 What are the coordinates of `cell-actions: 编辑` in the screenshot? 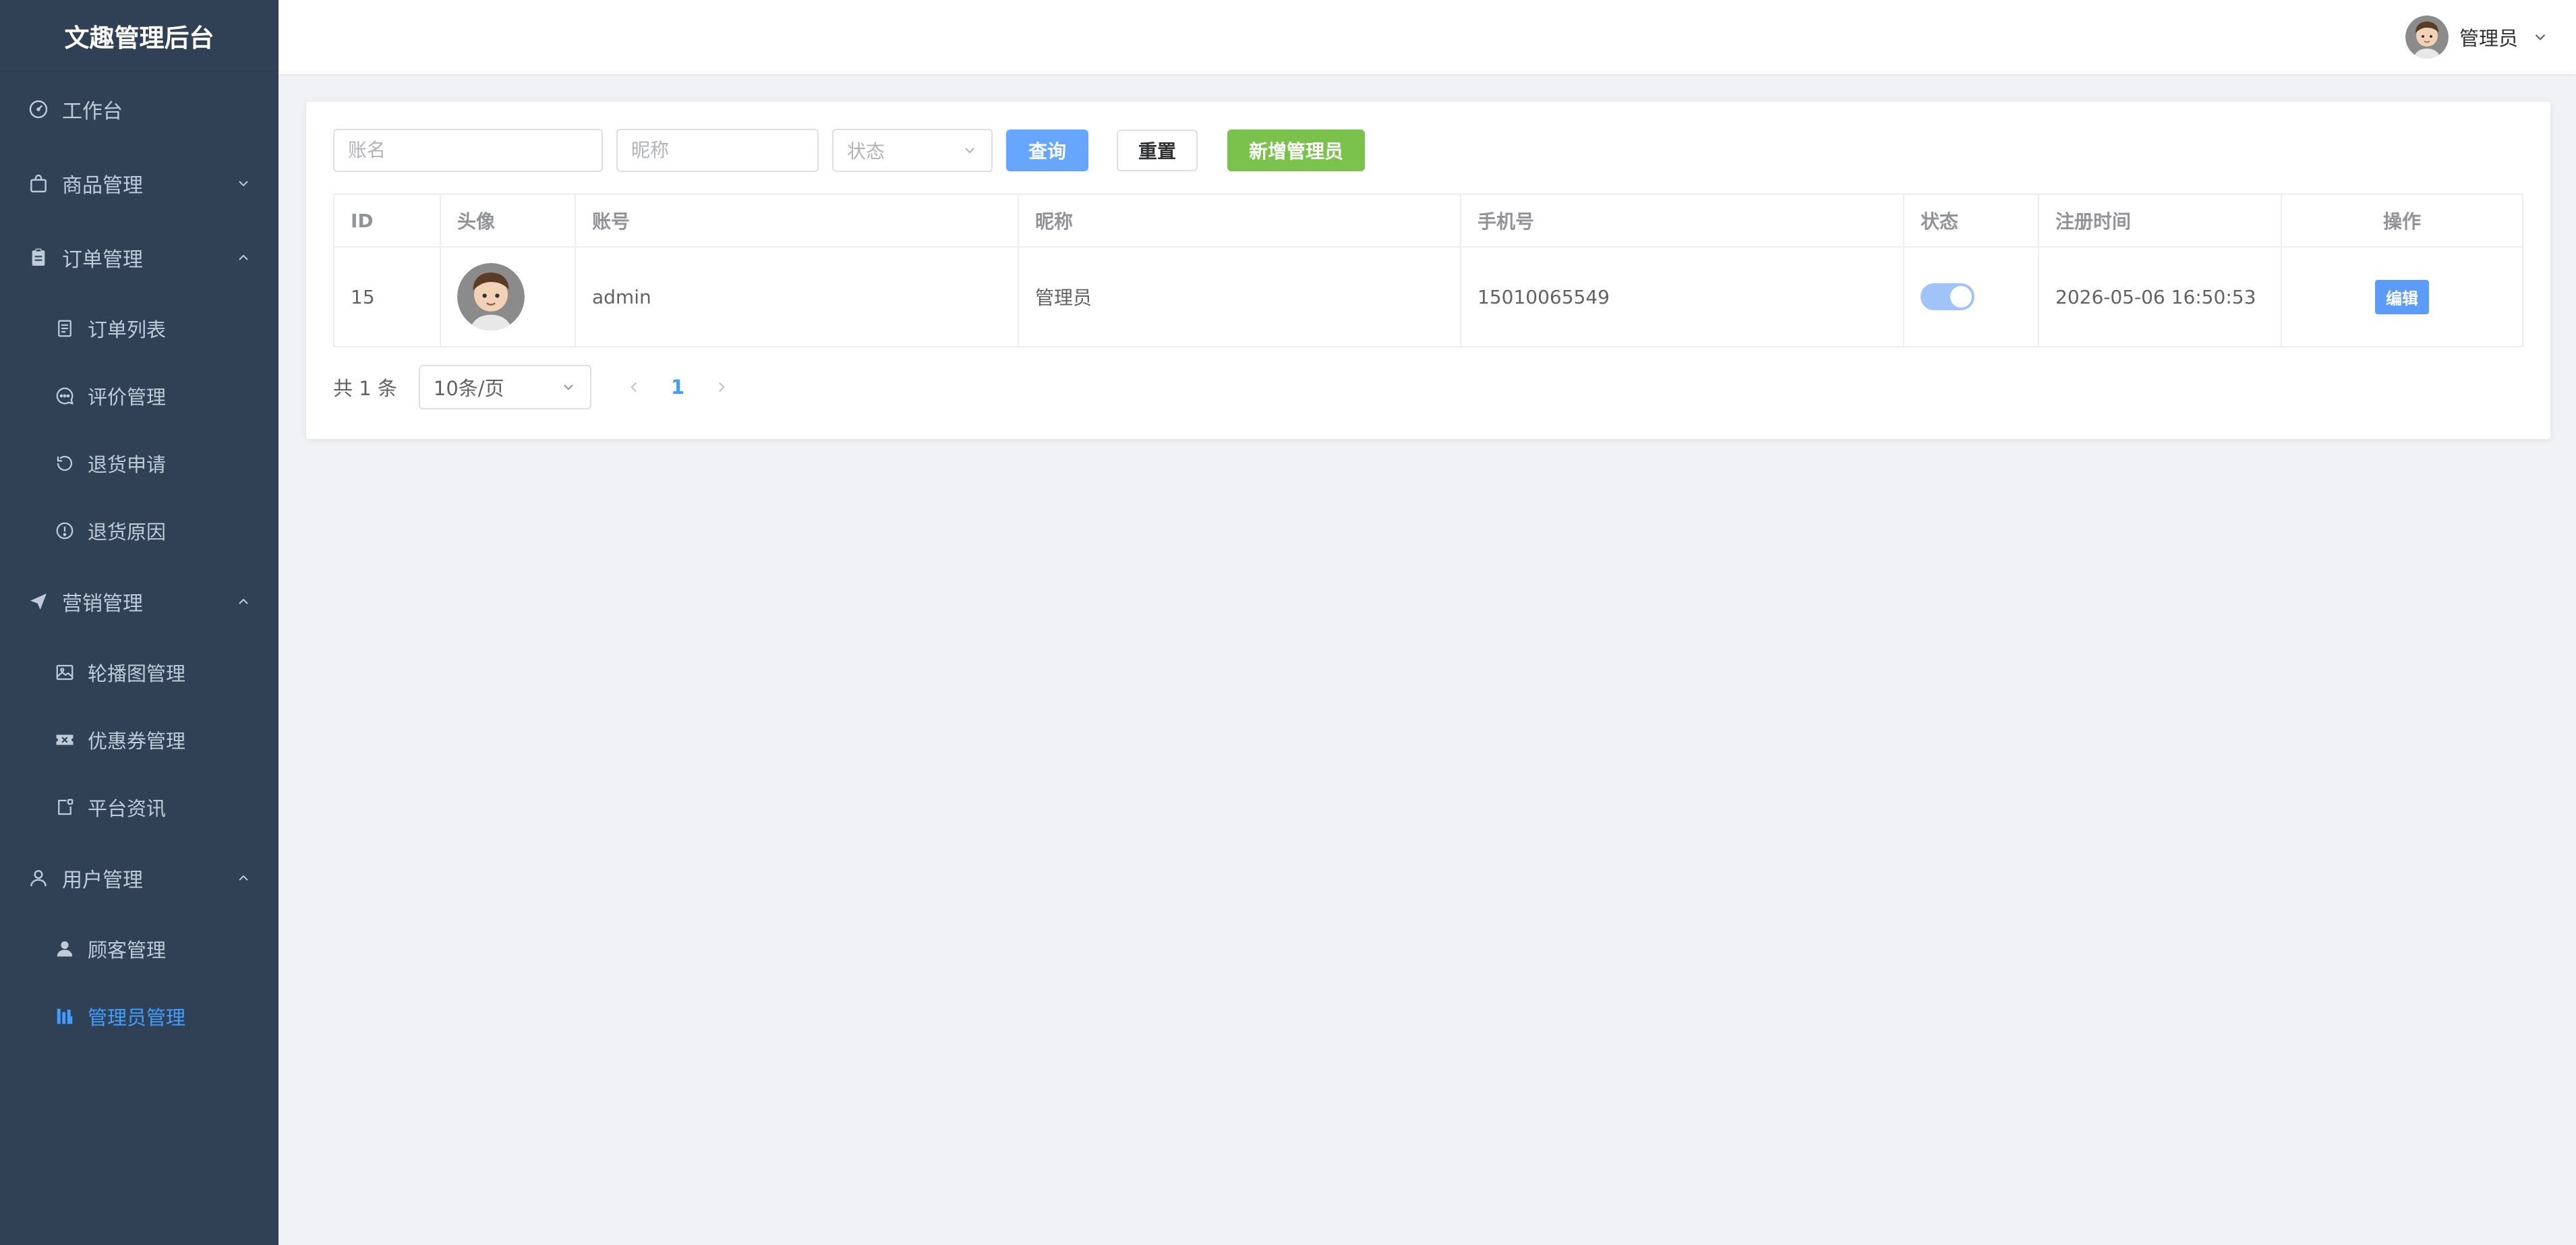 It's located at (2402, 296).